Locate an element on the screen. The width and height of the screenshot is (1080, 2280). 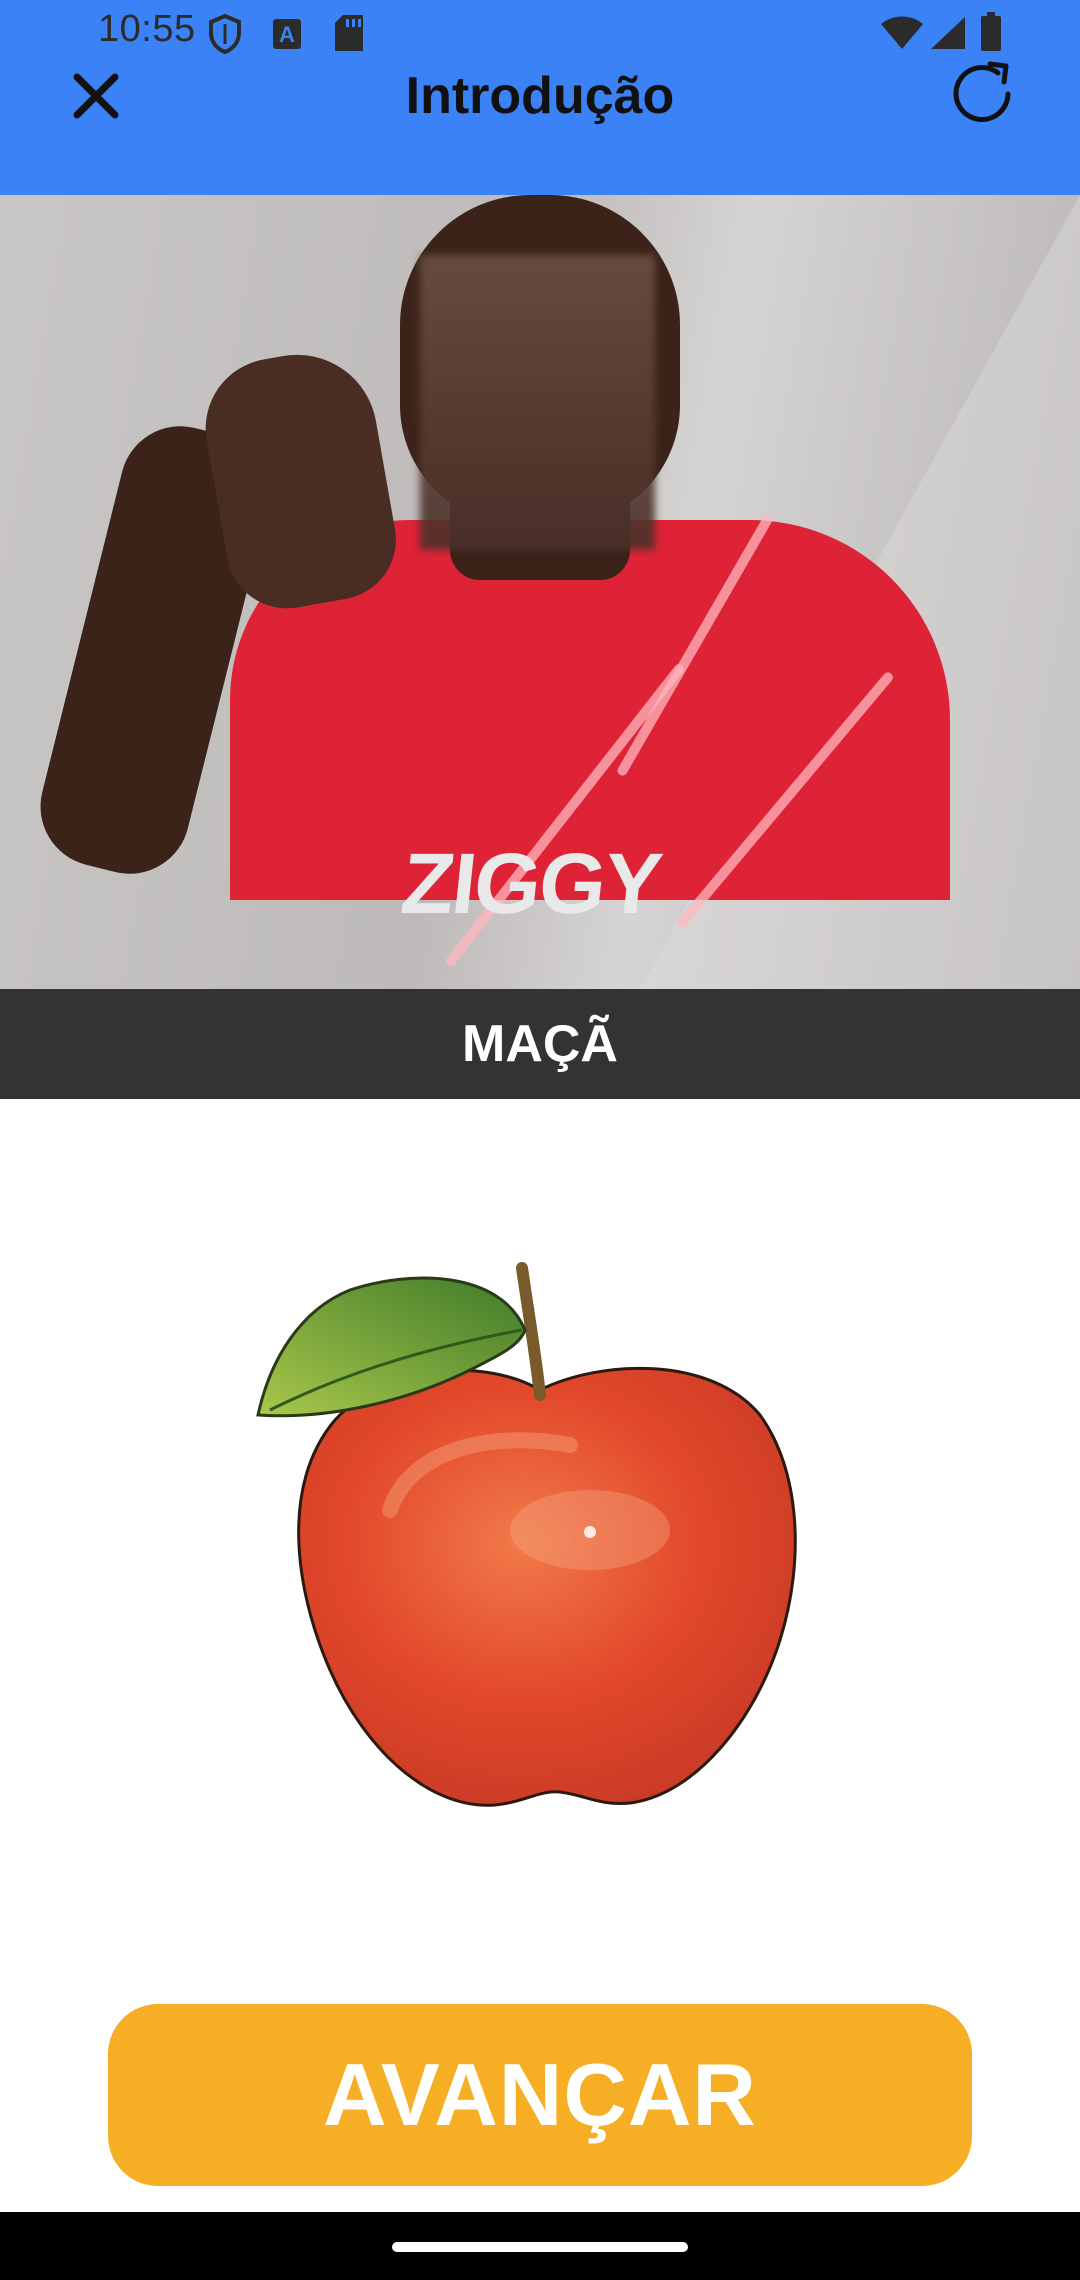
text-a-icon: A is located at coordinates (287, 36).